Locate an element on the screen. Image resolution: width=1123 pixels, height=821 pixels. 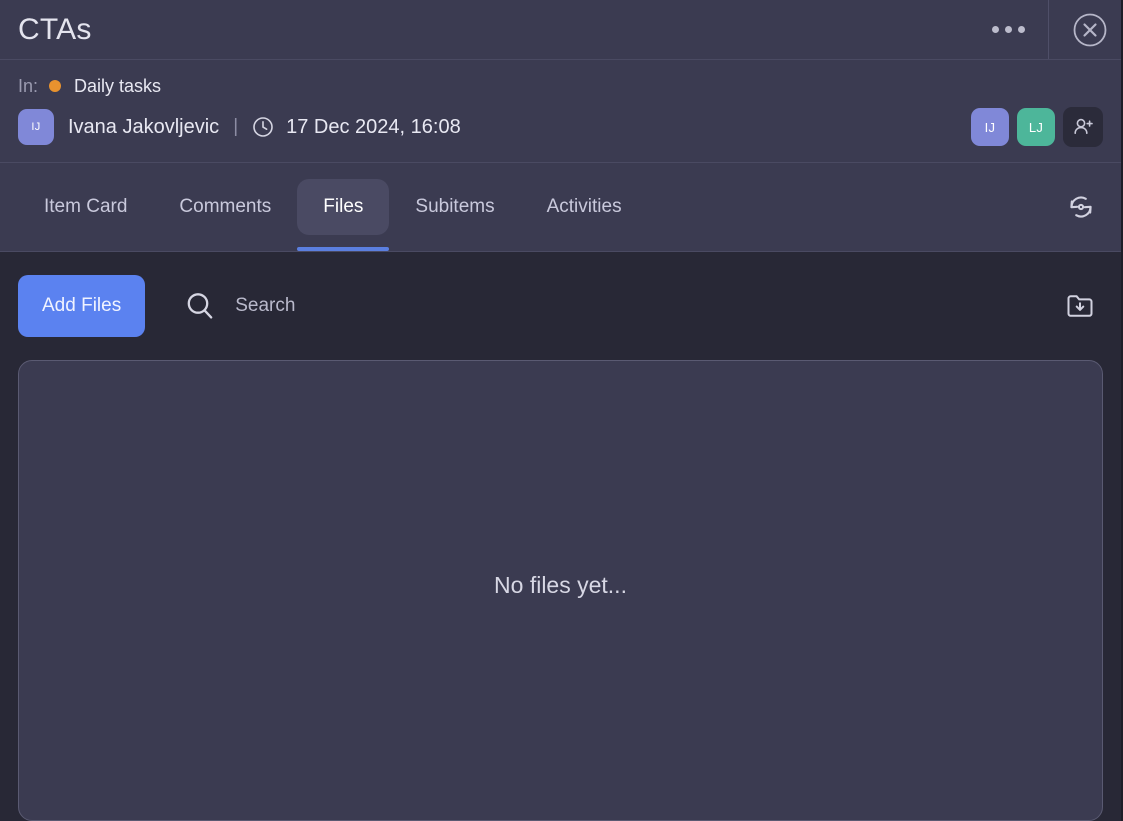
refresh-button is located at coordinates (1081, 207).